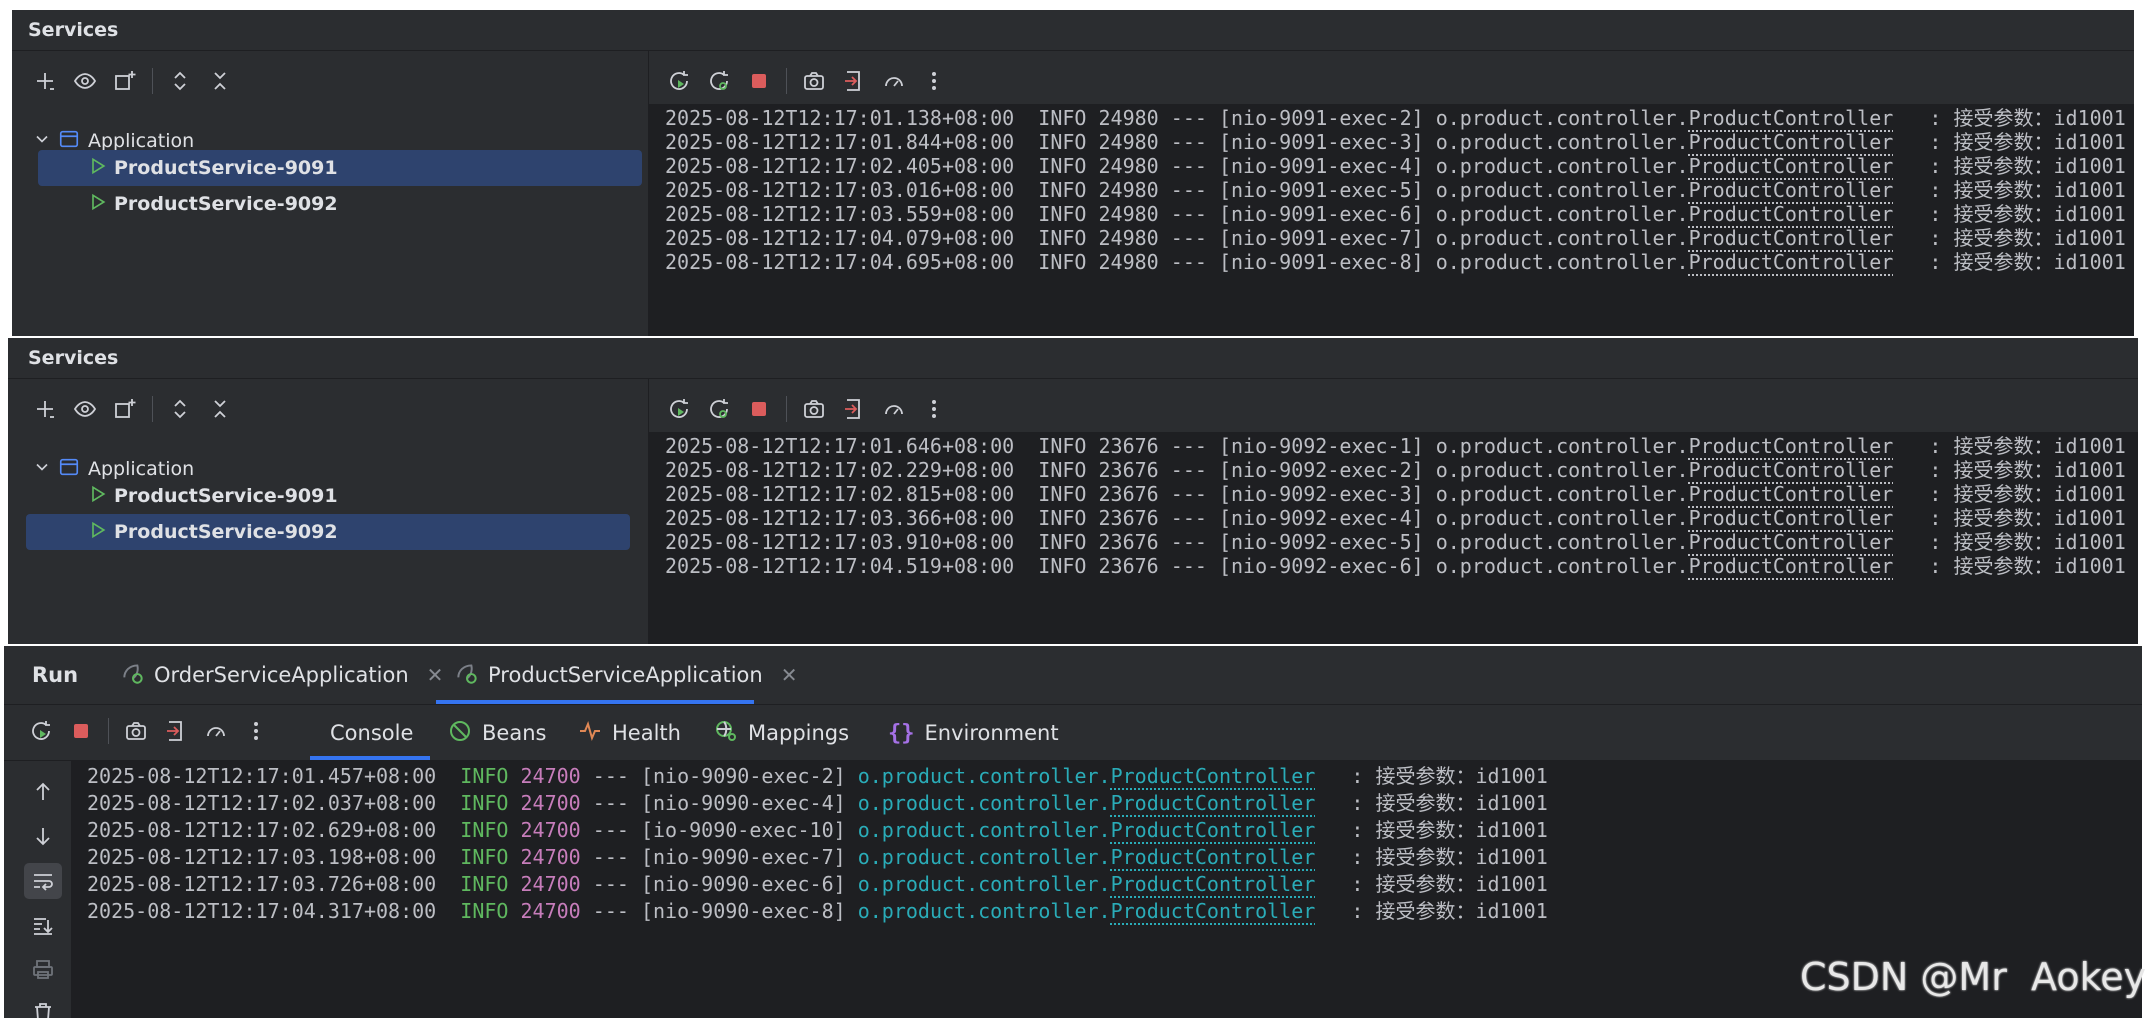 This screenshot has height=1018, width=2150. What do you see at coordinates (371, 733) in the screenshot?
I see `tab-console: Console` at bounding box center [371, 733].